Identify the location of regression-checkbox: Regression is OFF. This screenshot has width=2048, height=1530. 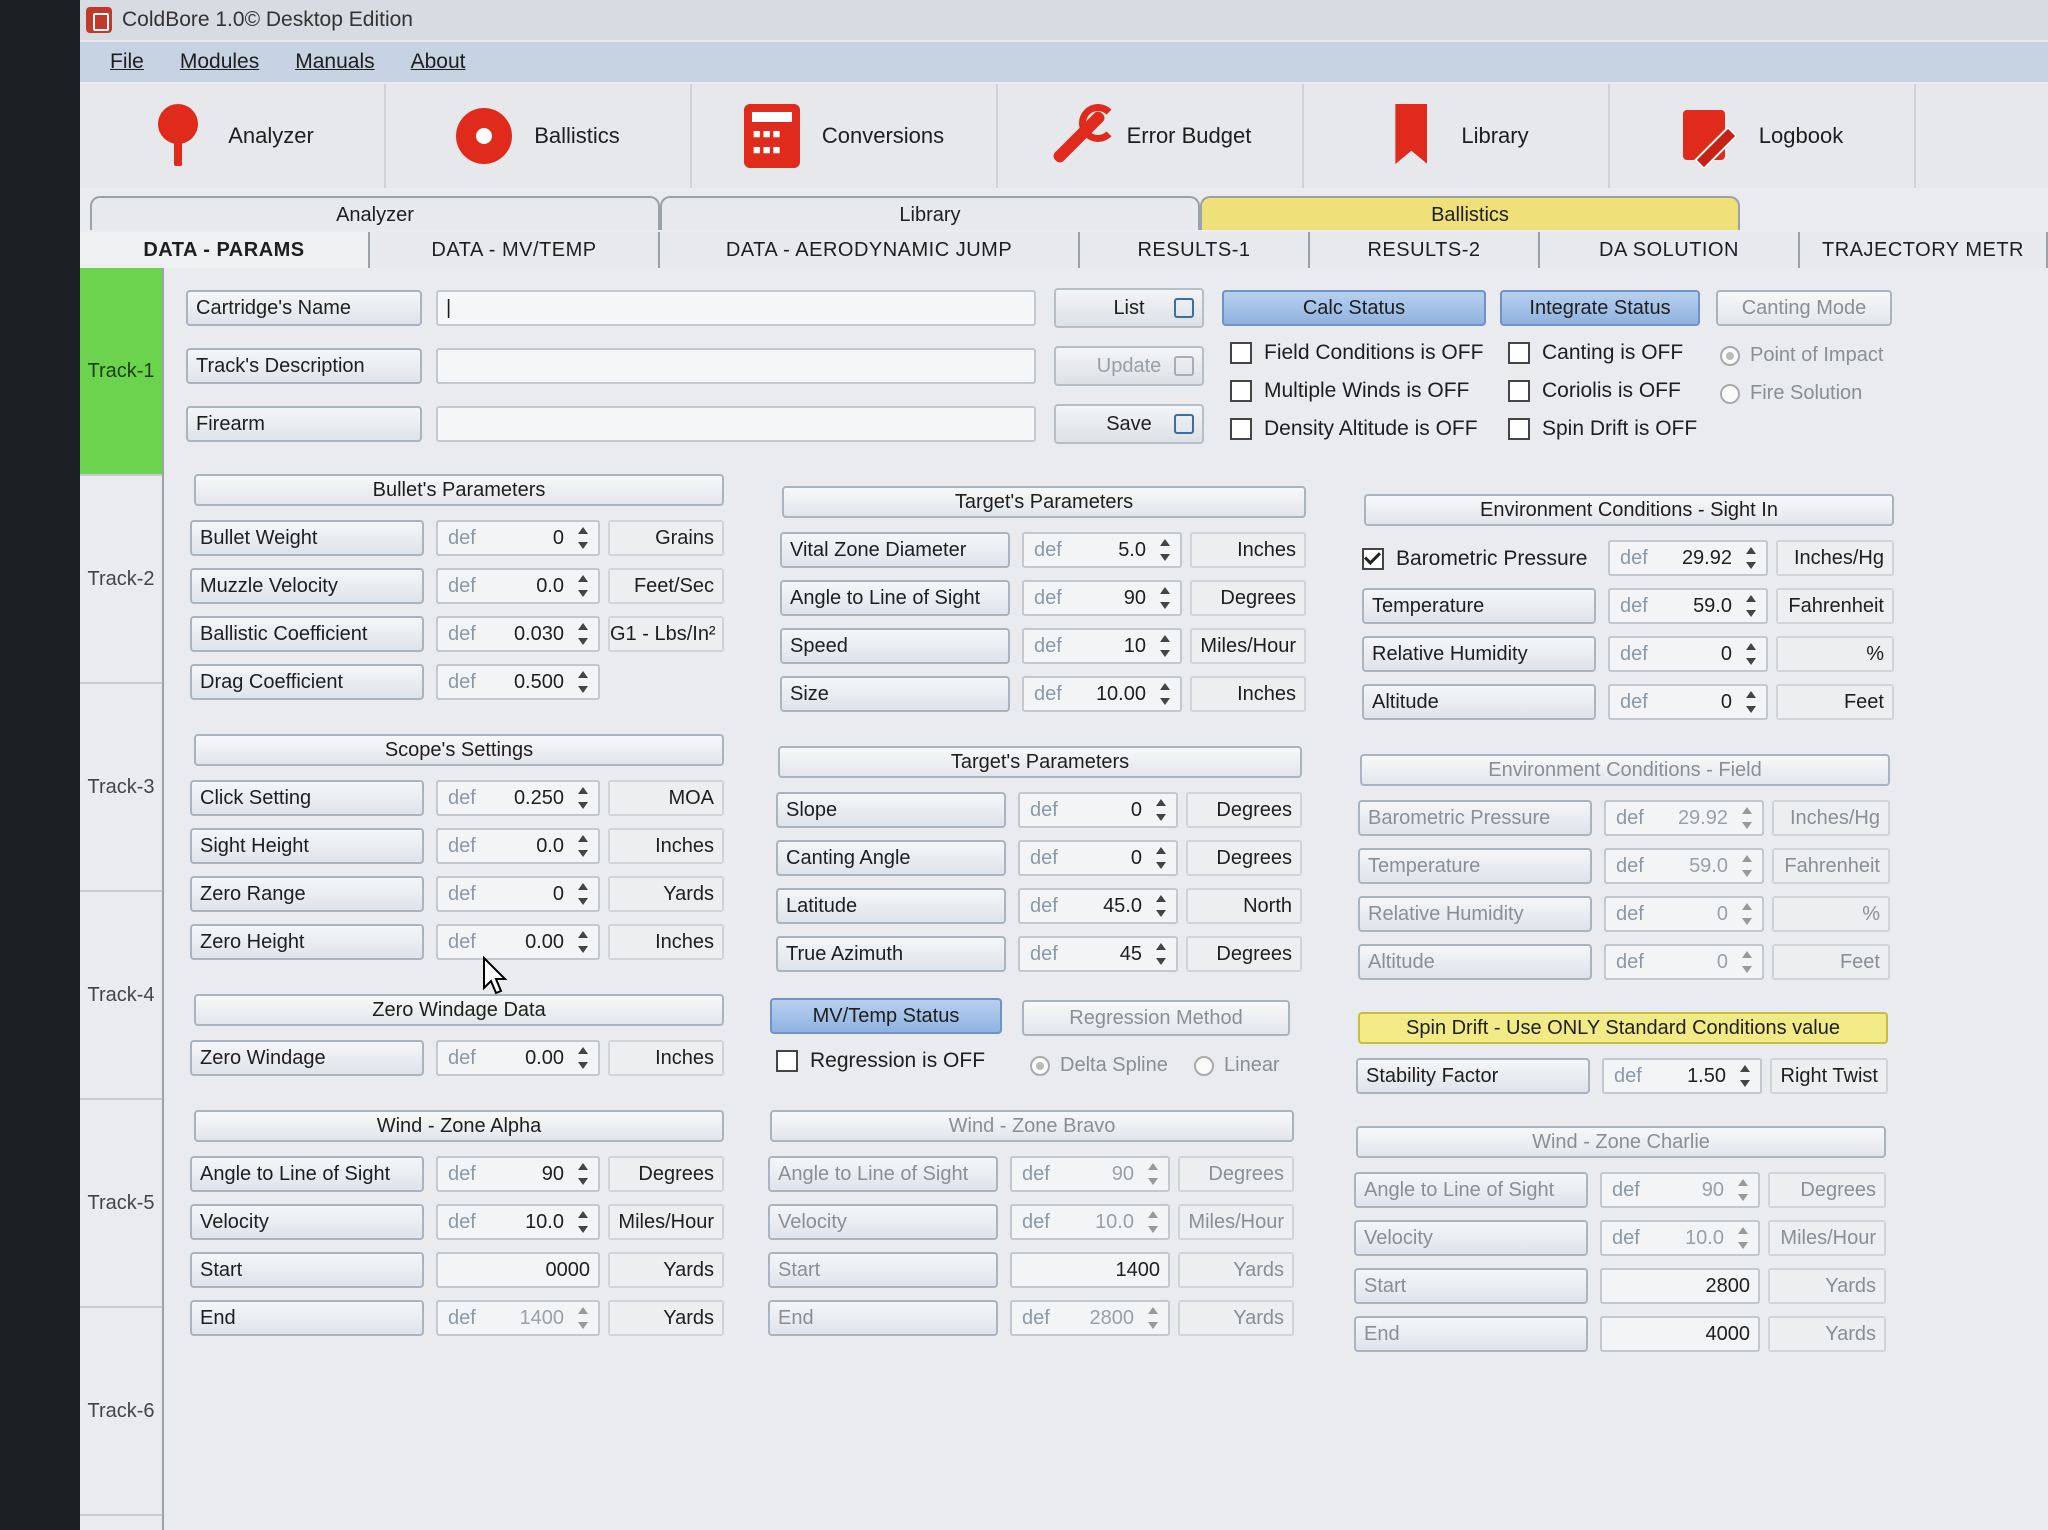
(880, 1061).